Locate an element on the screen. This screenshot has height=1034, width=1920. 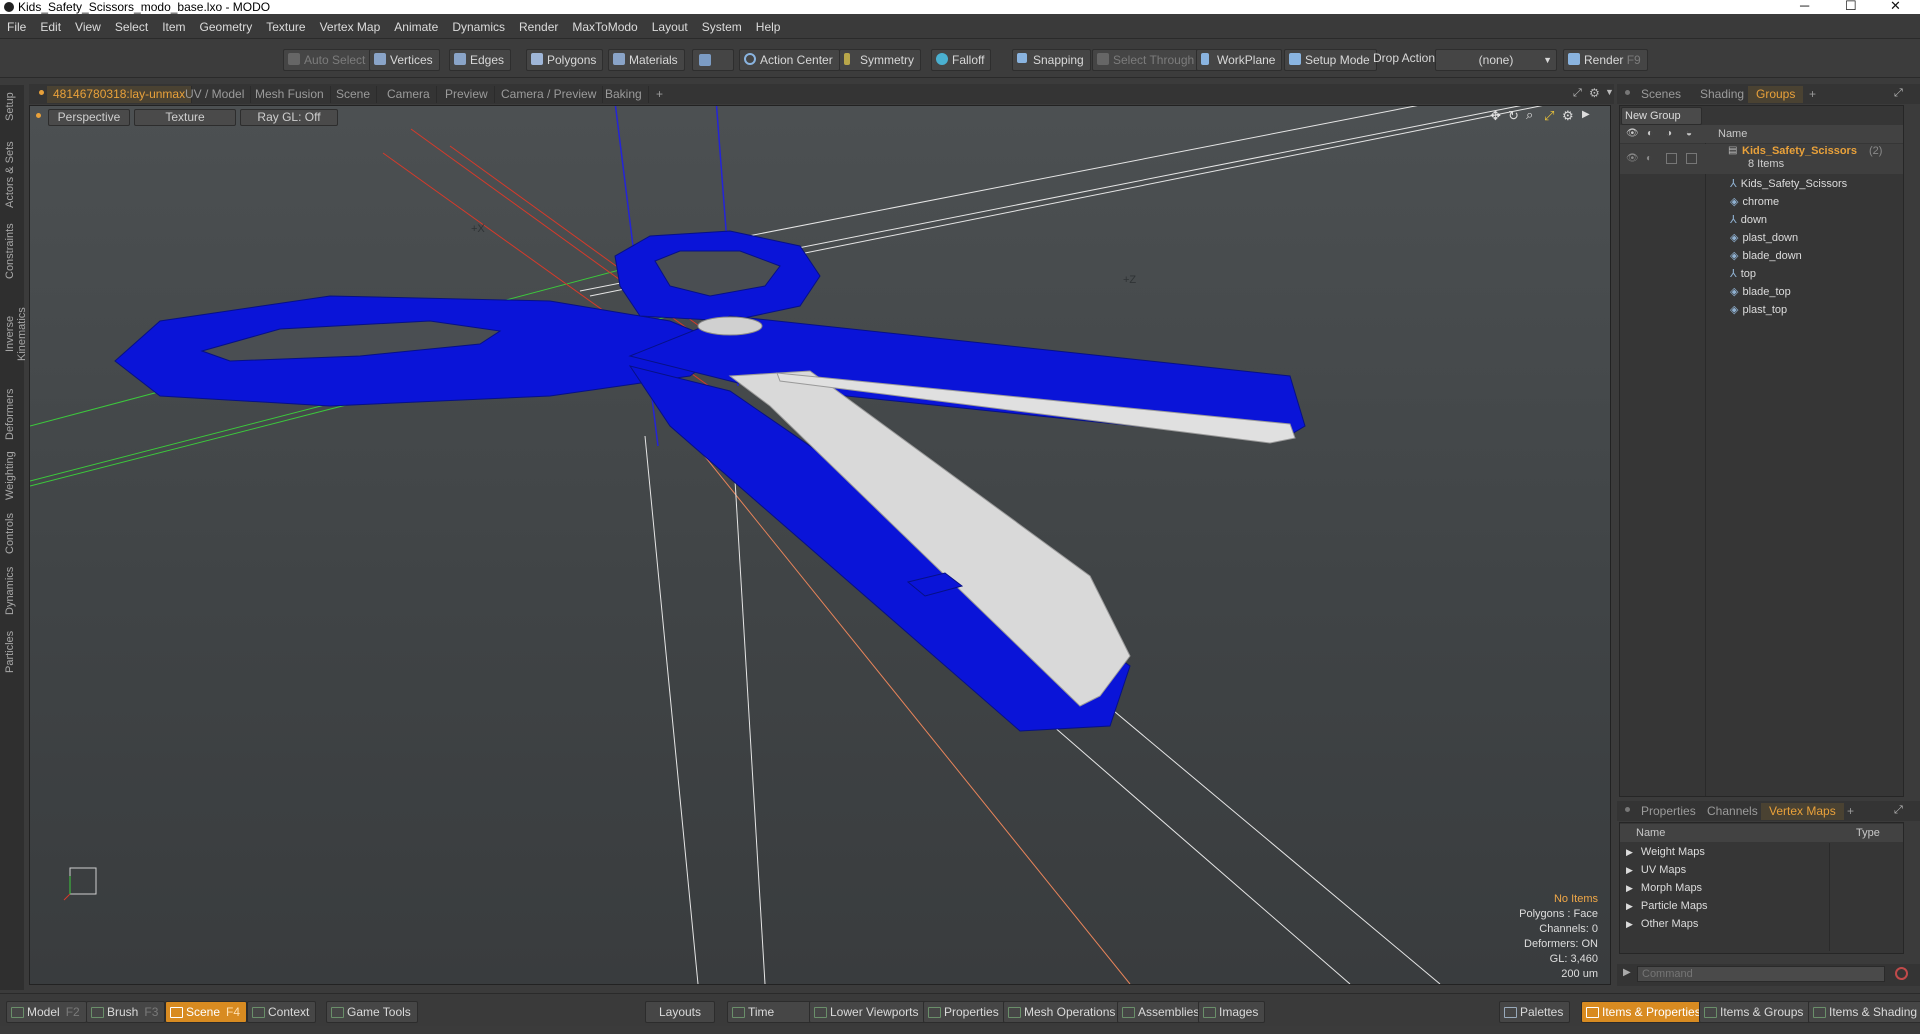
menu-dynamics: Dynamics is located at coordinates (478, 27).